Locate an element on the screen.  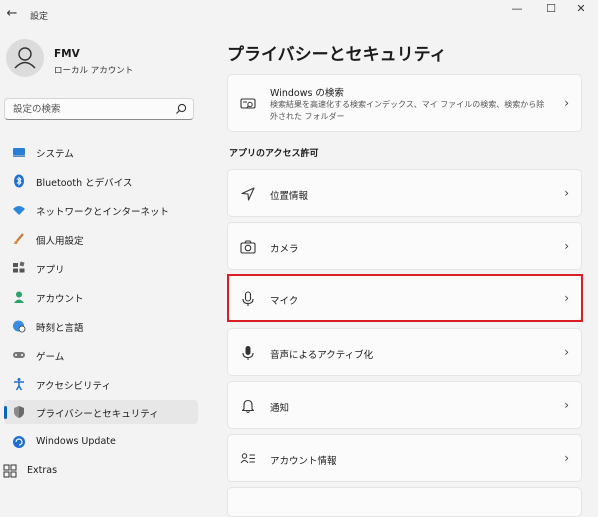
voice-activation-icon is located at coordinates (248, 353).